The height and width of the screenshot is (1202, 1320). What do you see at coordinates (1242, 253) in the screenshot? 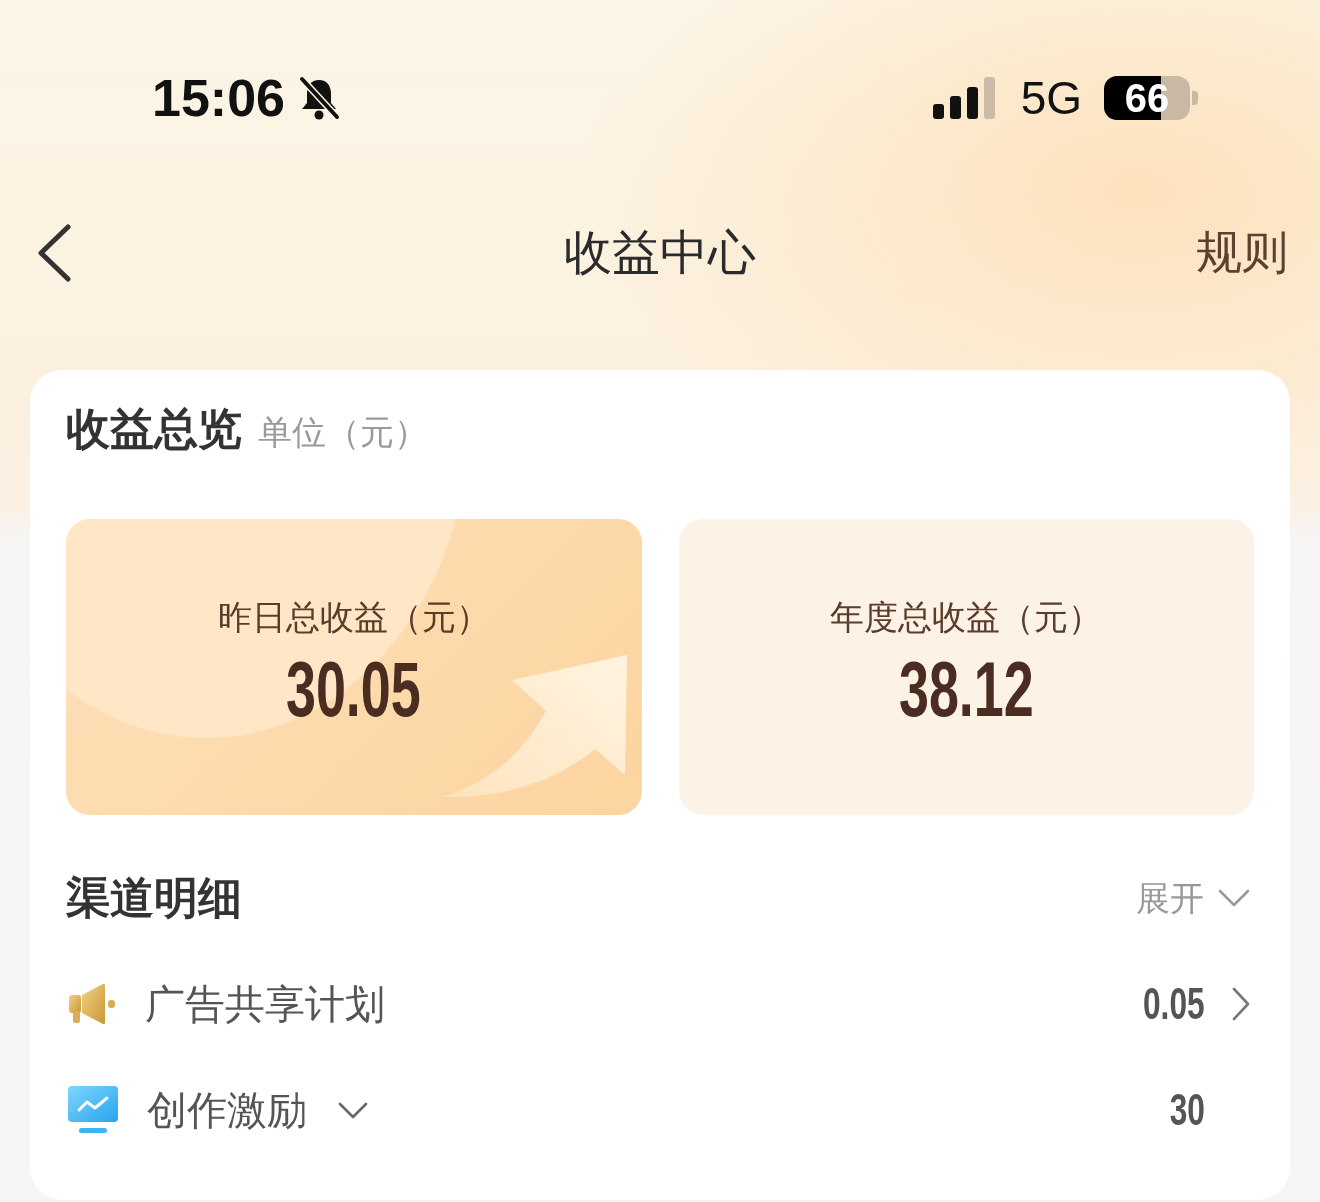
I see `rules-link: 规则` at bounding box center [1242, 253].